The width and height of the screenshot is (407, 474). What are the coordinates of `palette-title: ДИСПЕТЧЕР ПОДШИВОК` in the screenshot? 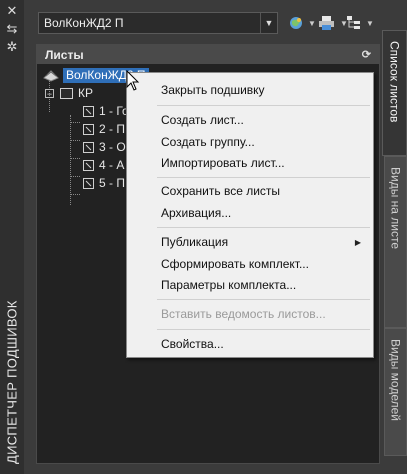 It's located at (12, 382).